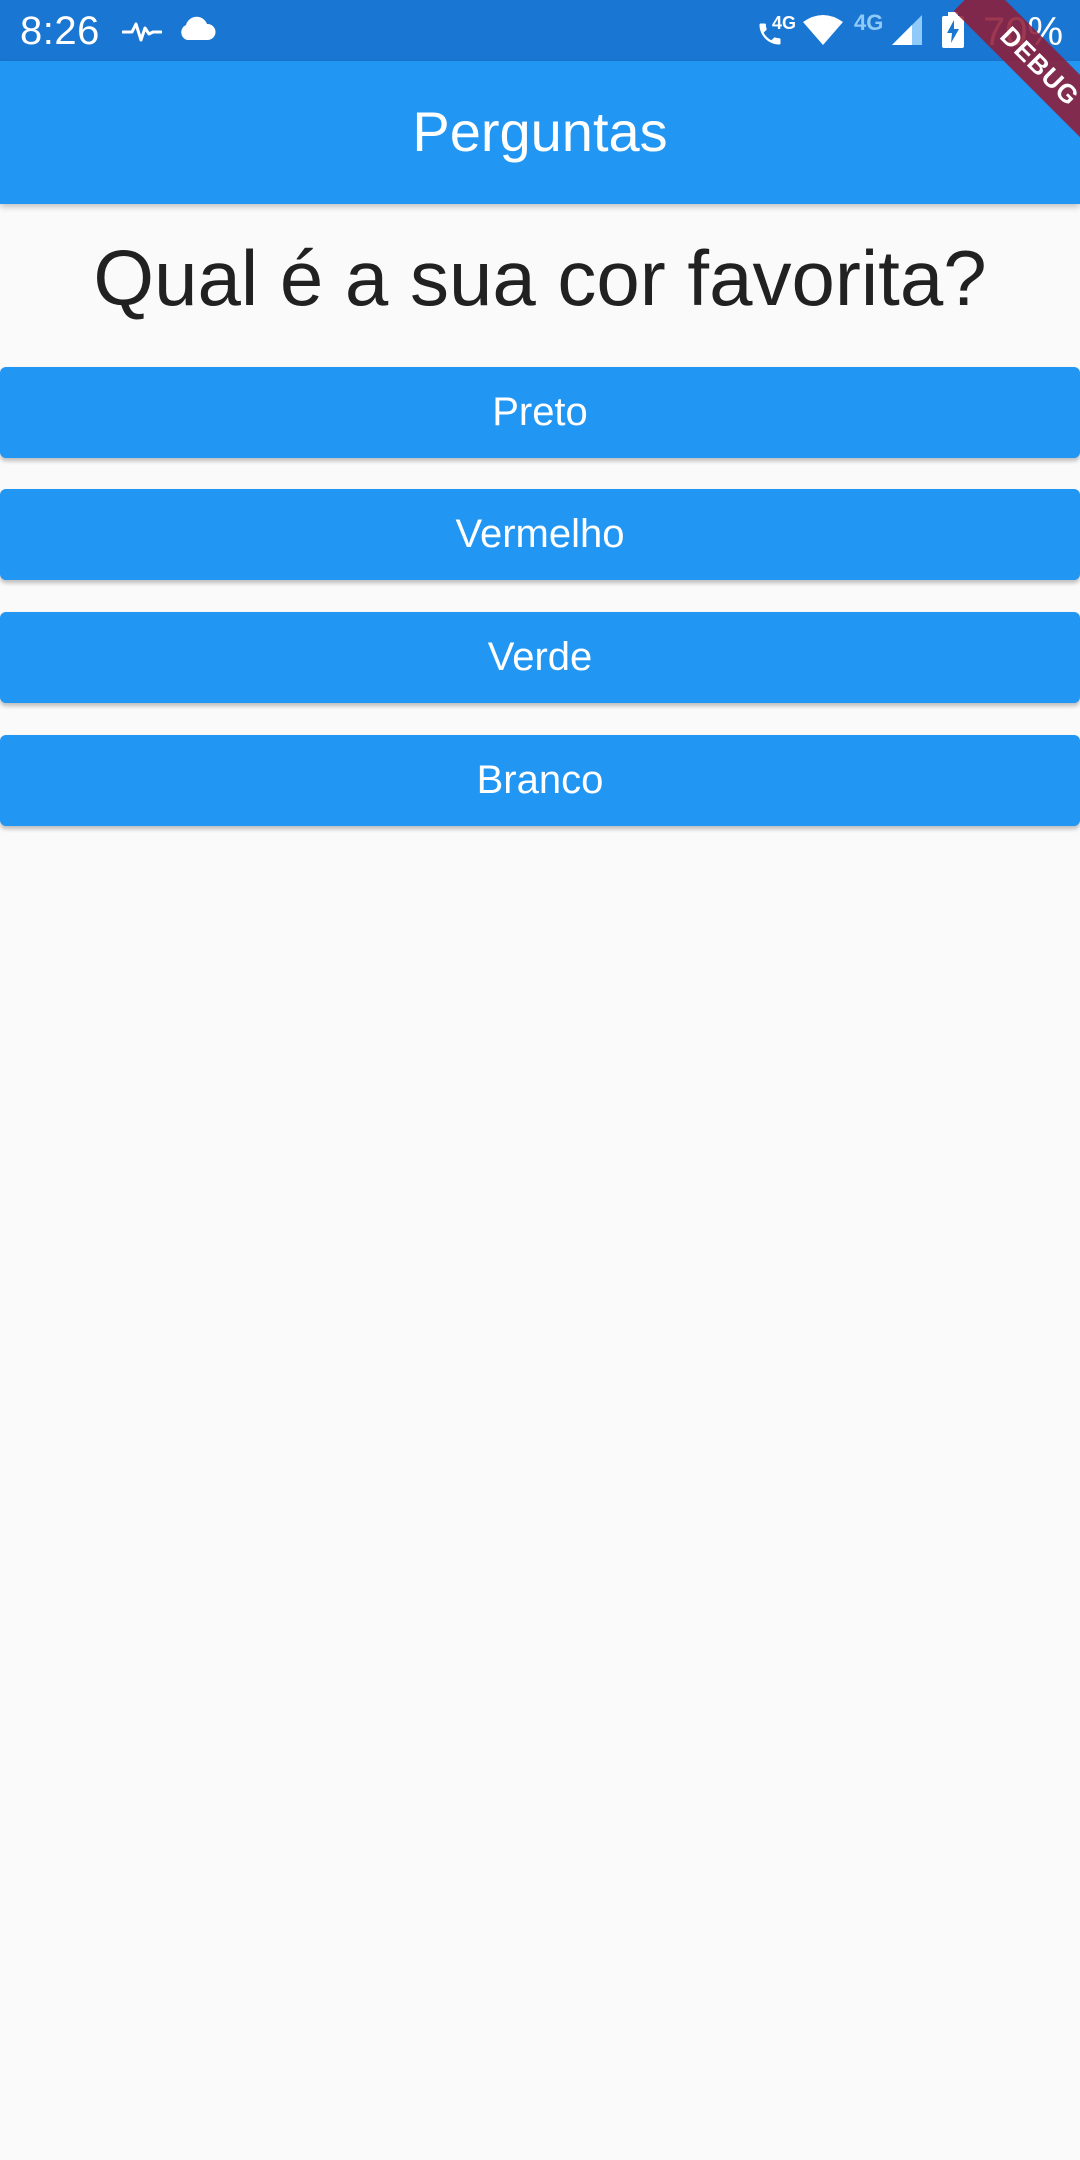  Describe the element at coordinates (540, 534) in the screenshot. I see `answer-button-vermelho: Vermelho` at that location.